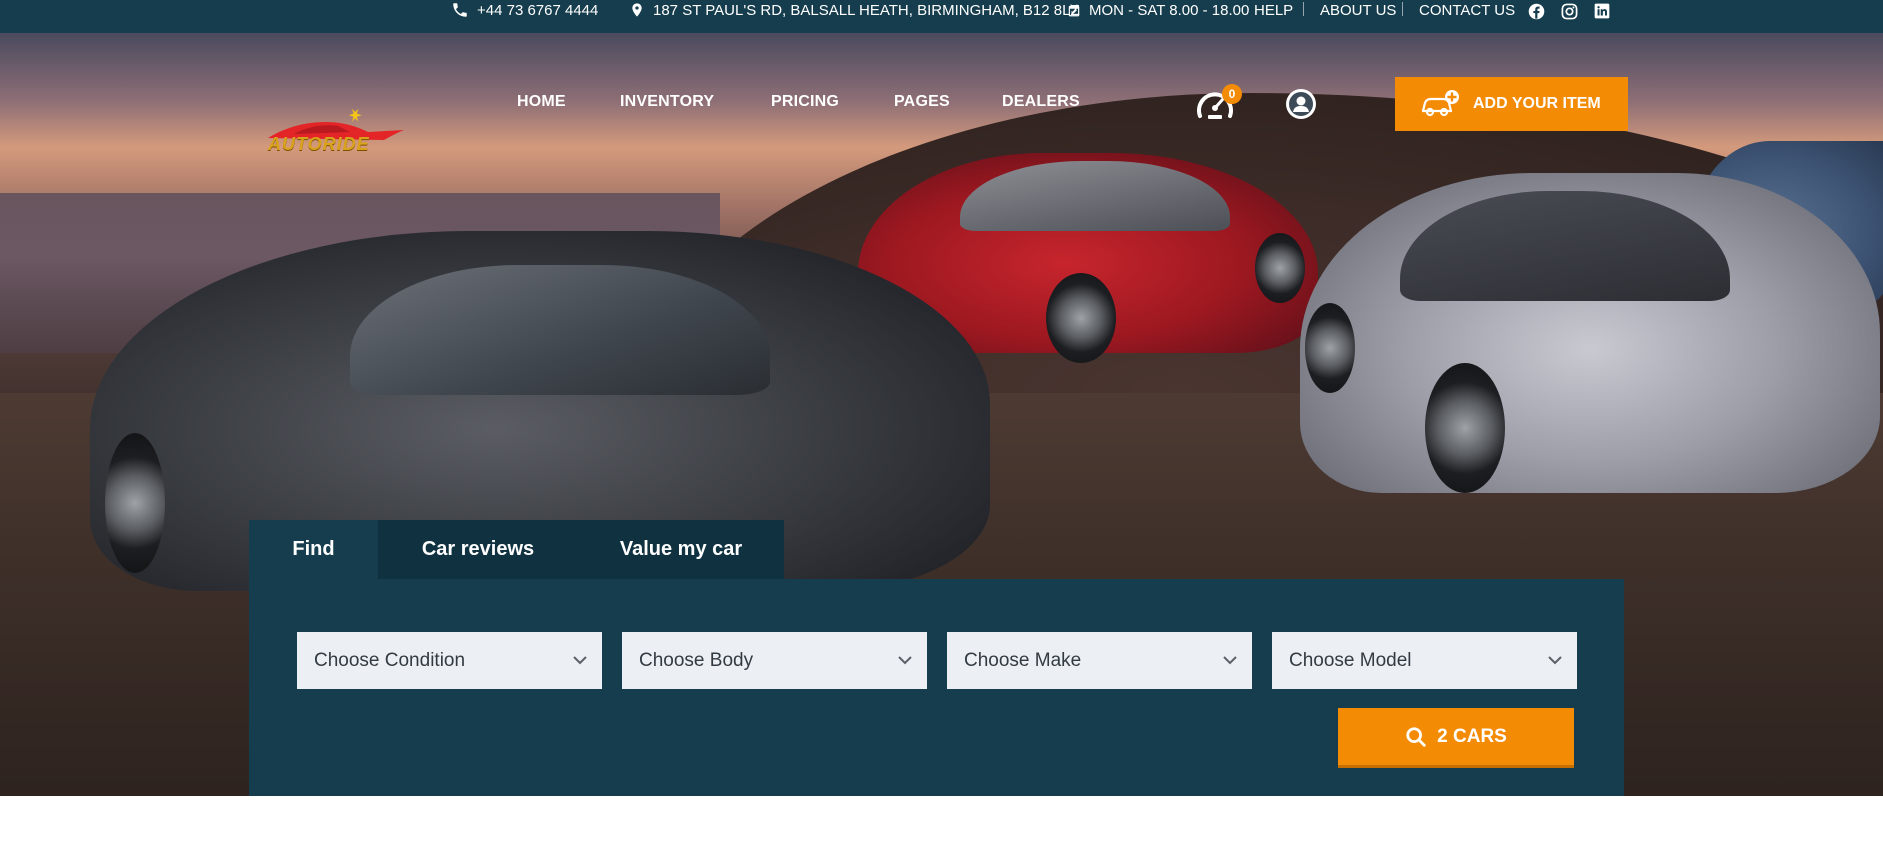  I want to click on linkedin-link, so click(1602, 11).